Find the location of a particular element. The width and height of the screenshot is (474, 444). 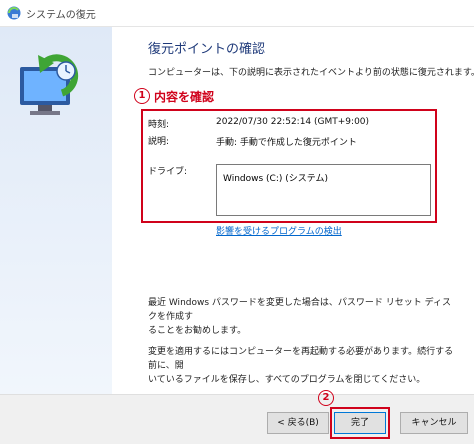

annotation-number-2: 2 is located at coordinates (326, 398).